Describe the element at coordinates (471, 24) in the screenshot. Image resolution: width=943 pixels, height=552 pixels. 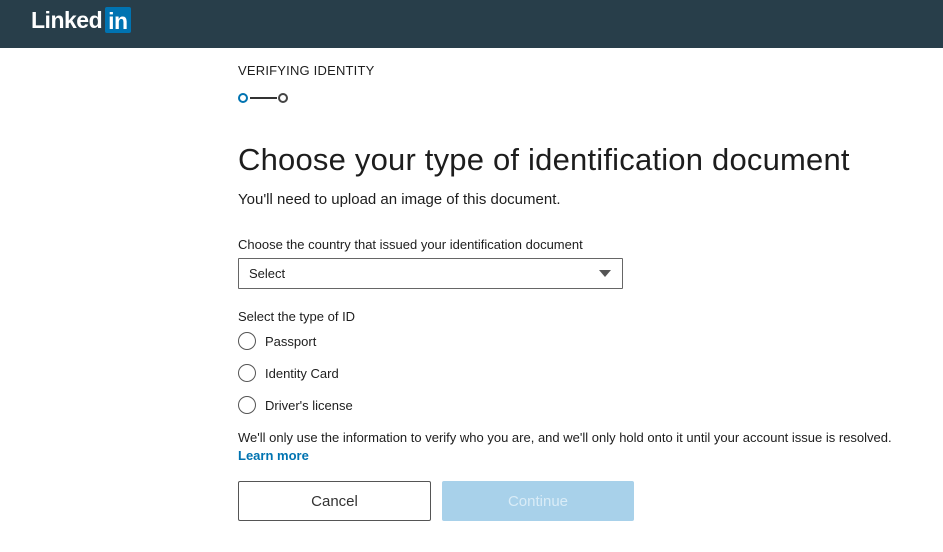
I see `top-nav-bar: Linked in` at that location.